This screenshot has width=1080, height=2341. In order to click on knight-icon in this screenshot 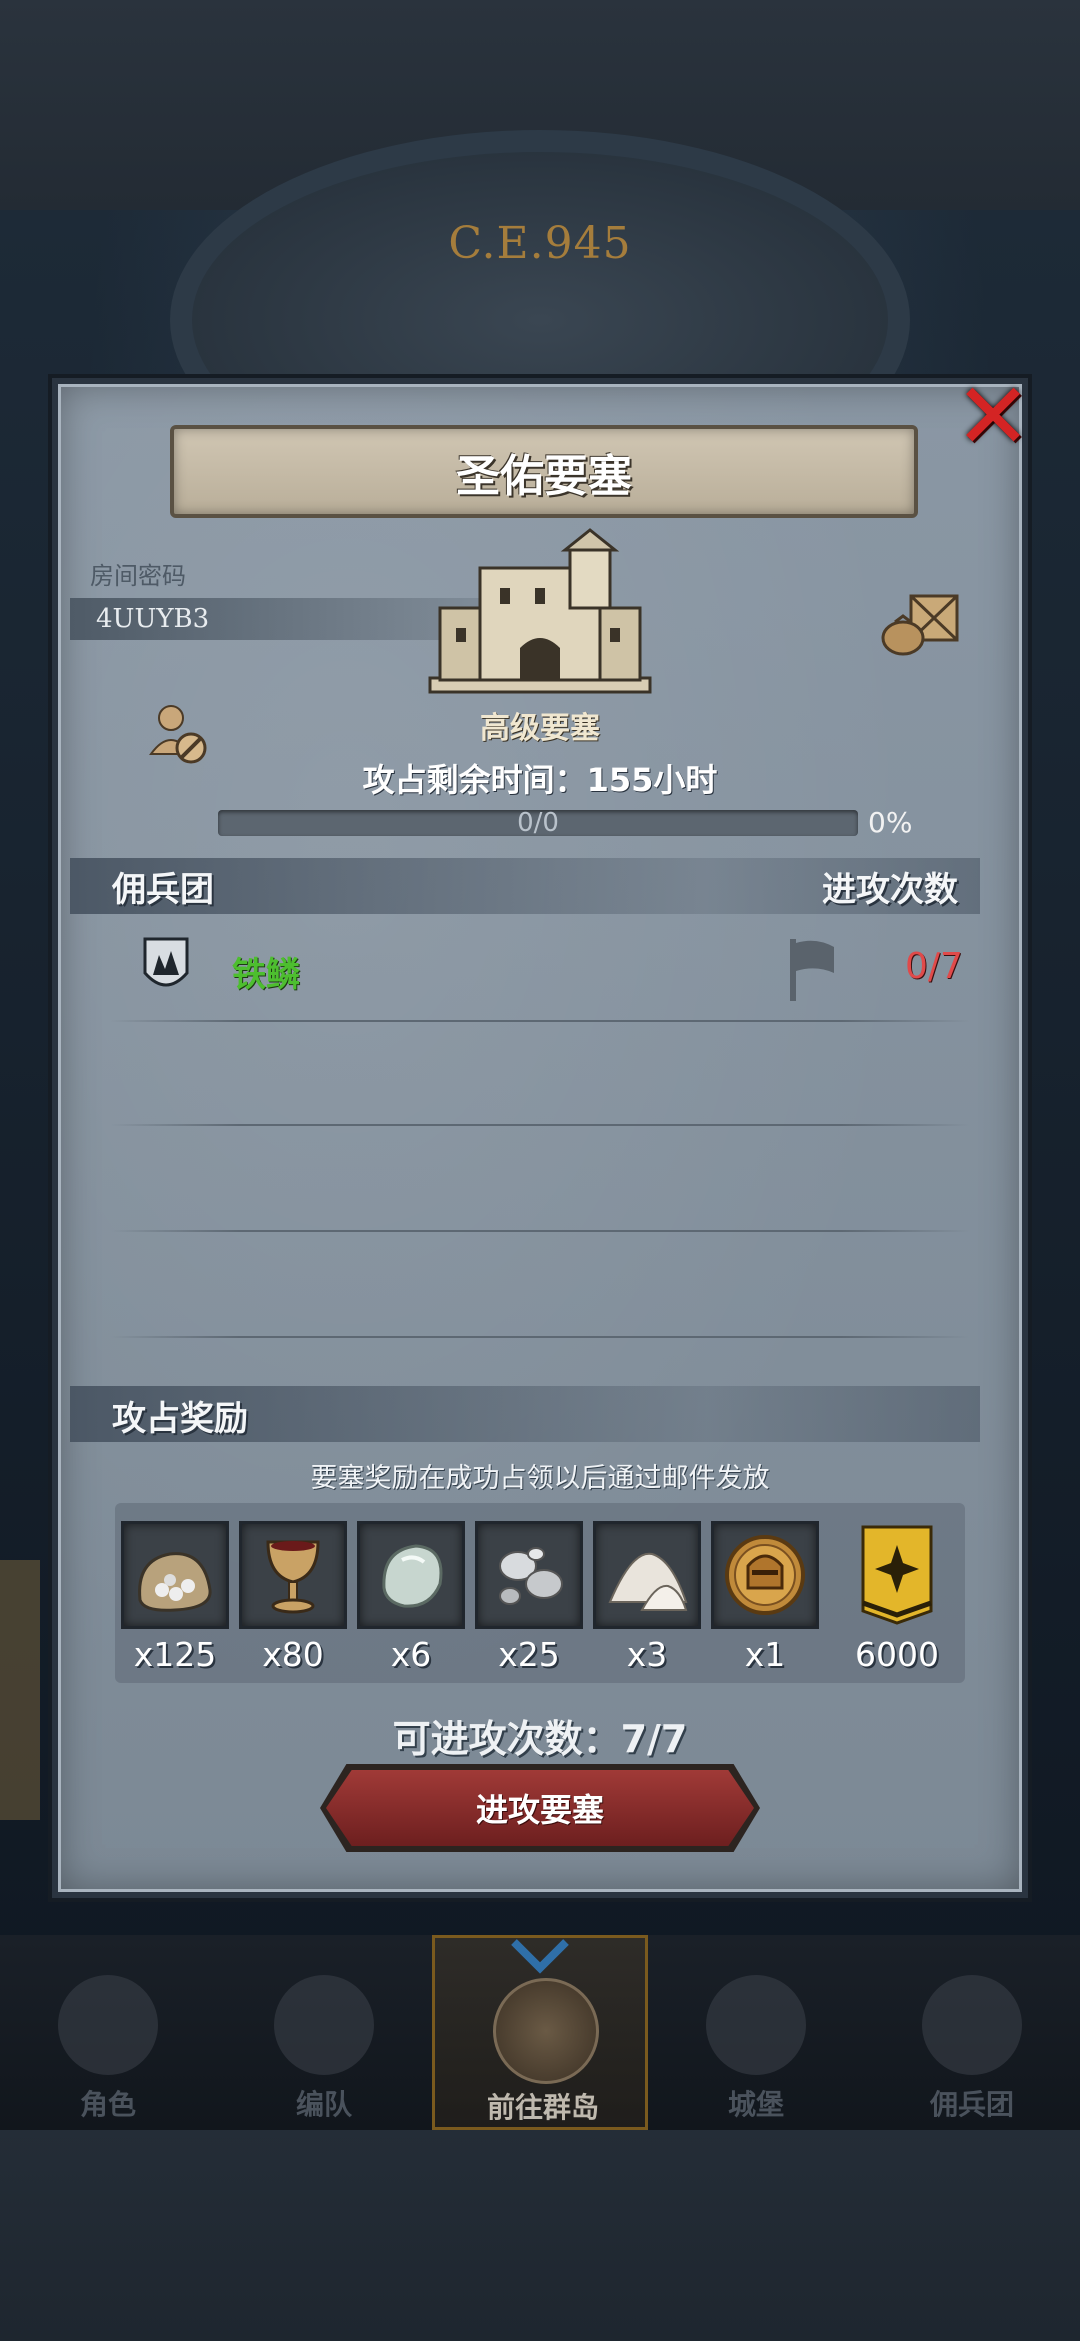, I will do `click(108, 2025)`.